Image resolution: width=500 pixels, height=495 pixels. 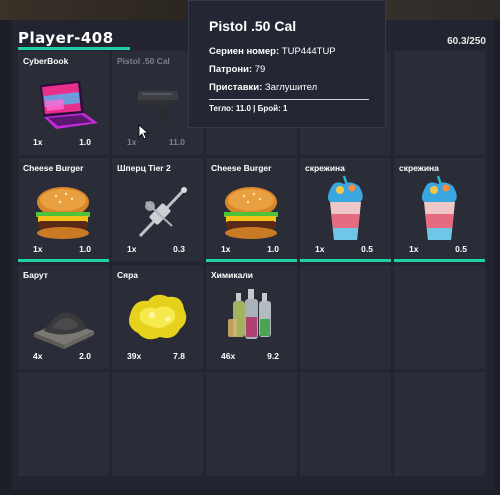 I want to click on slot-weight: 0.3, so click(x=179, y=249).